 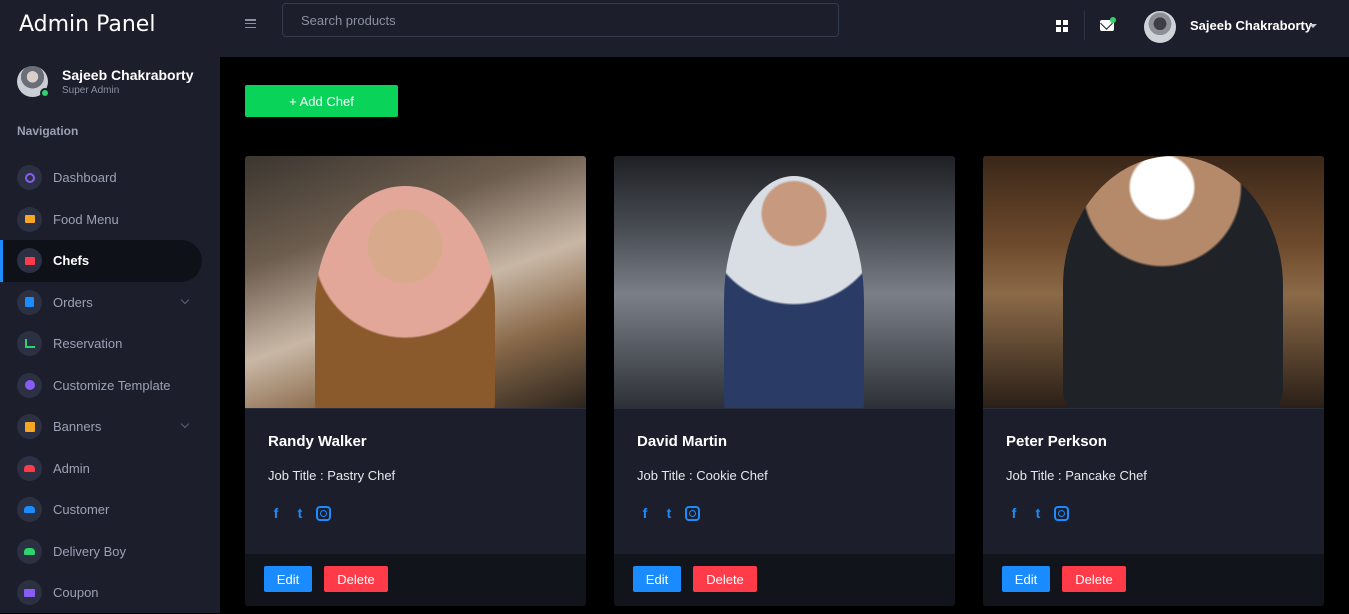 I want to click on nav-heading: Navigation, so click(x=48, y=131).